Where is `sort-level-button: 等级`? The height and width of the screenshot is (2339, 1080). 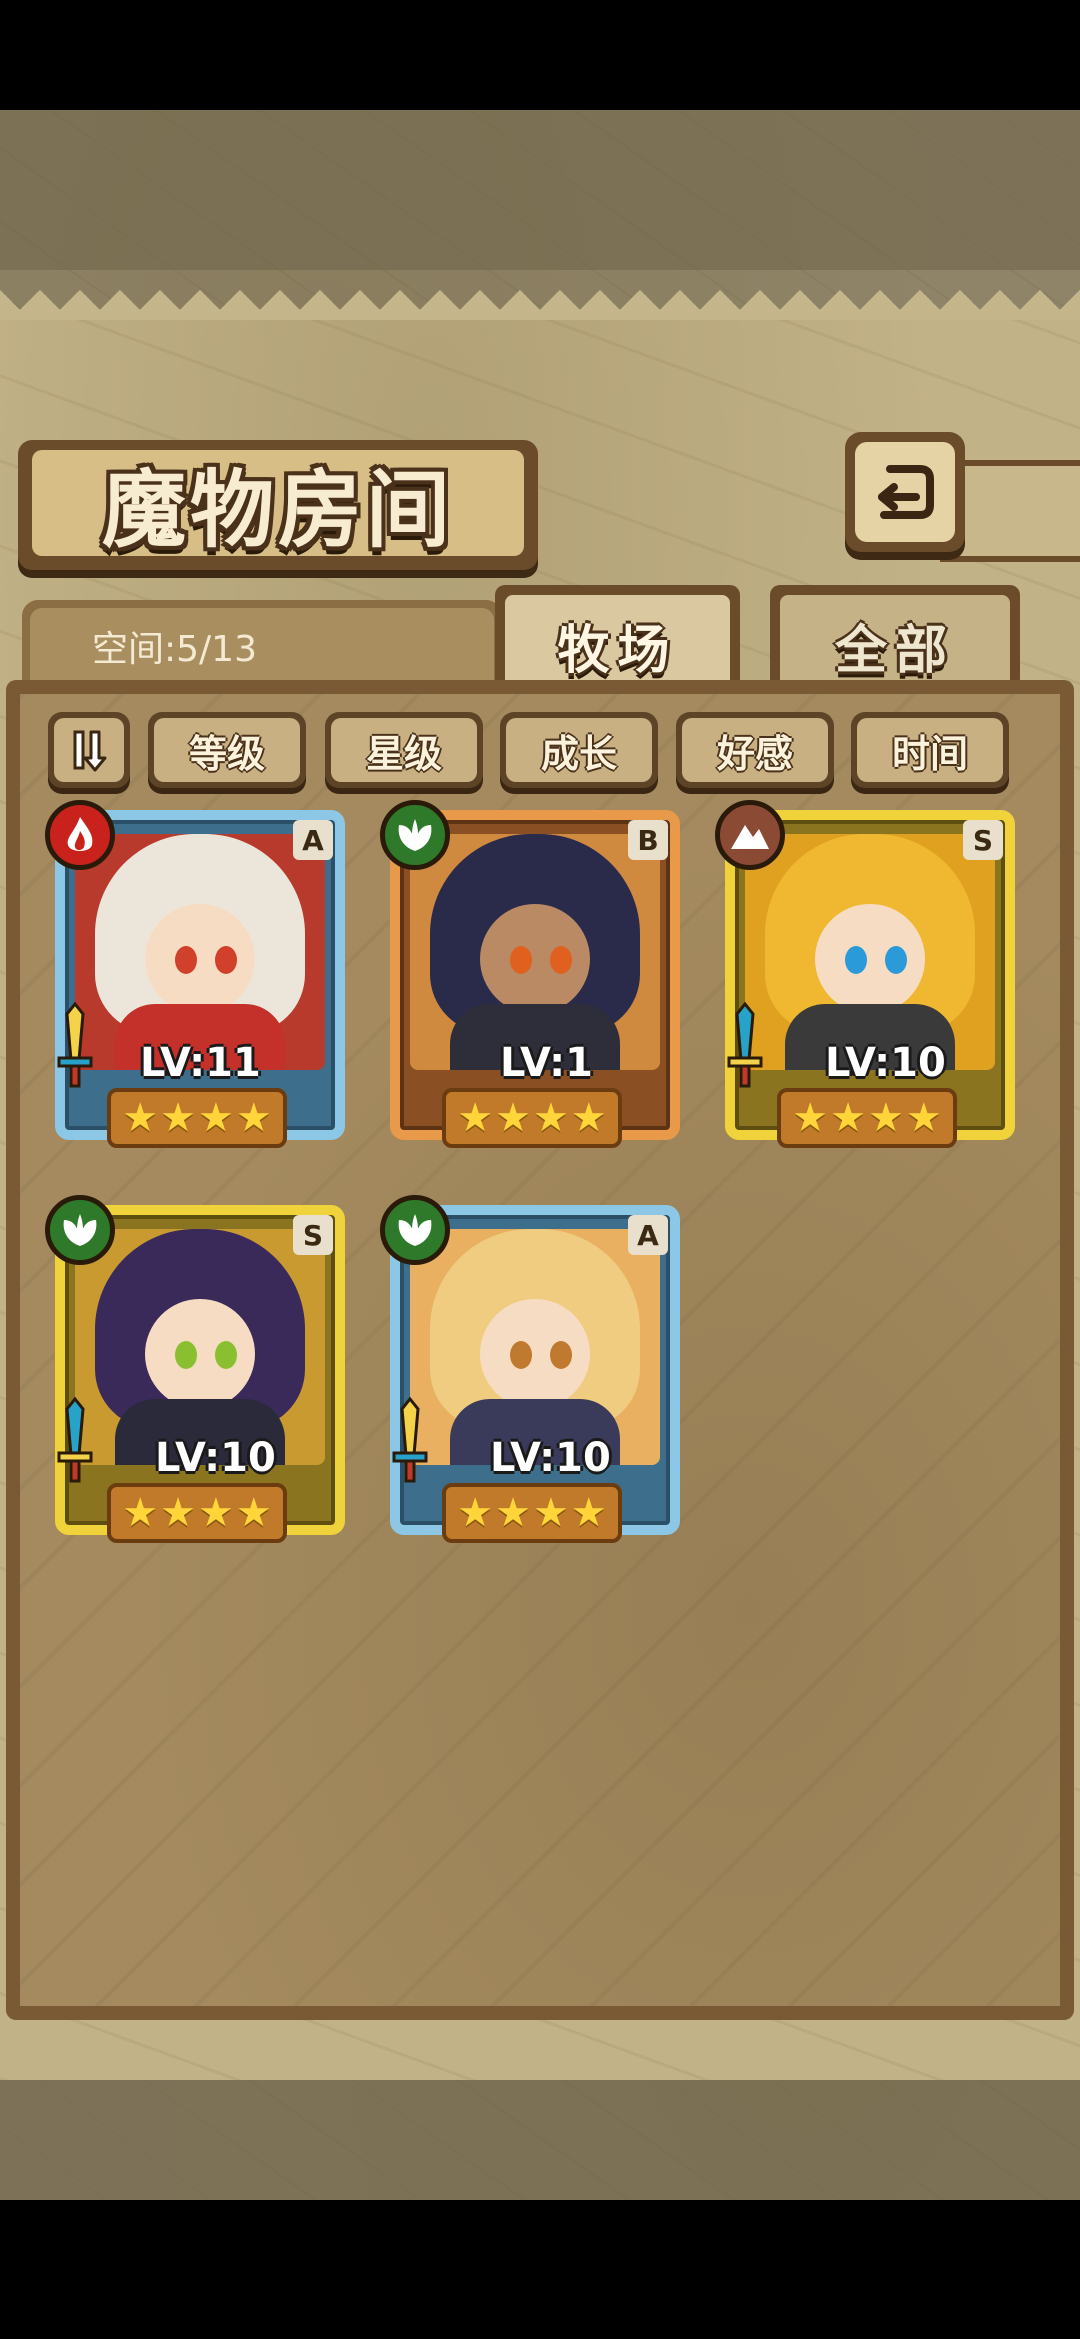 sort-level-button: 等级 is located at coordinates (227, 750).